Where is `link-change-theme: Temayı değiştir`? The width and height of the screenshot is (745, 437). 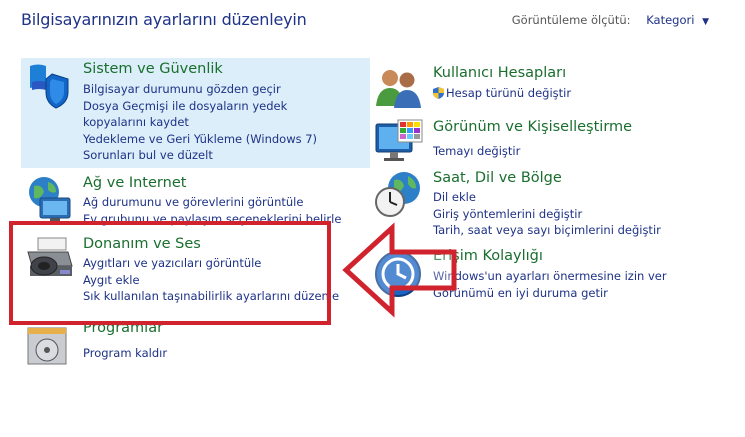
link-change-theme: Temayı değiştir is located at coordinates (476, 151).